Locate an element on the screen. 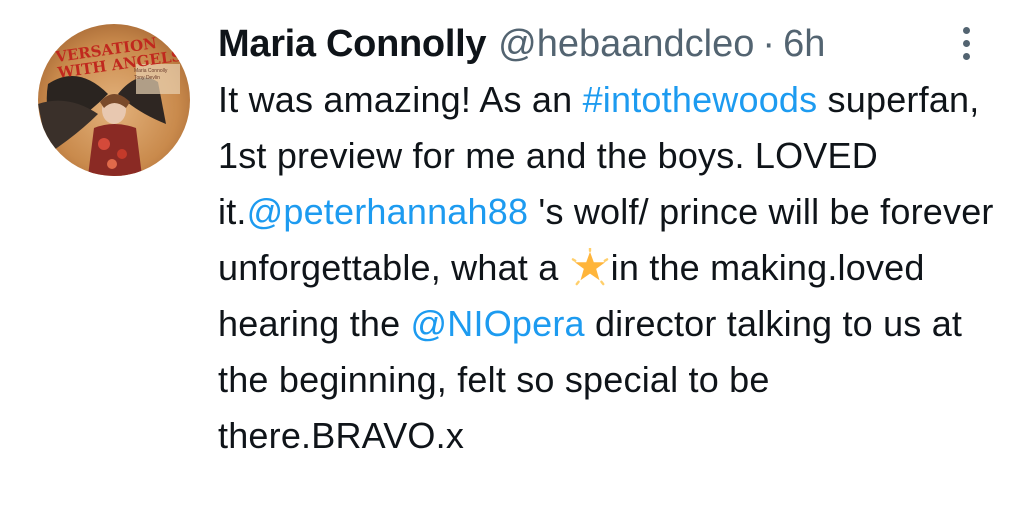 This screenshot has width=1024, height=530. more-options-button is located at coordinates (966, 43).